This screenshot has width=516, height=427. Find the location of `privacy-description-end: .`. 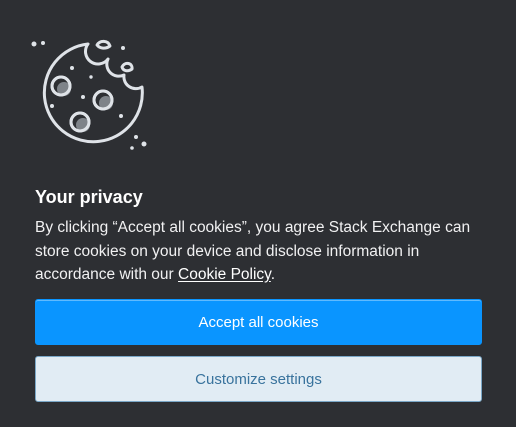

privacy-description-end: . is located at coordinates (273, 274).